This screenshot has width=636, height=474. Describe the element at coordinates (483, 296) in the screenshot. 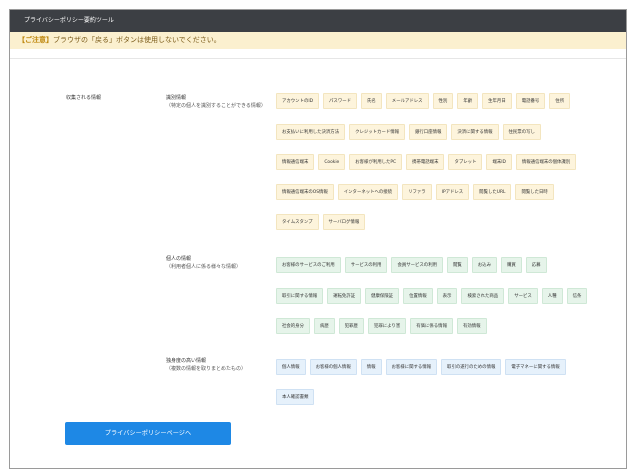

I see `info-chip: 検索された商品` at that location.